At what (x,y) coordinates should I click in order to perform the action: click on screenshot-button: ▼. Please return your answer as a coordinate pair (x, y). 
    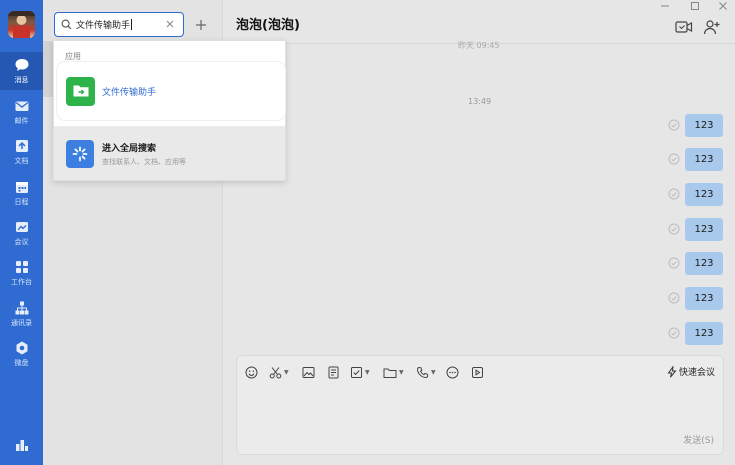
    Looking at the image, I should click on (279, 372).